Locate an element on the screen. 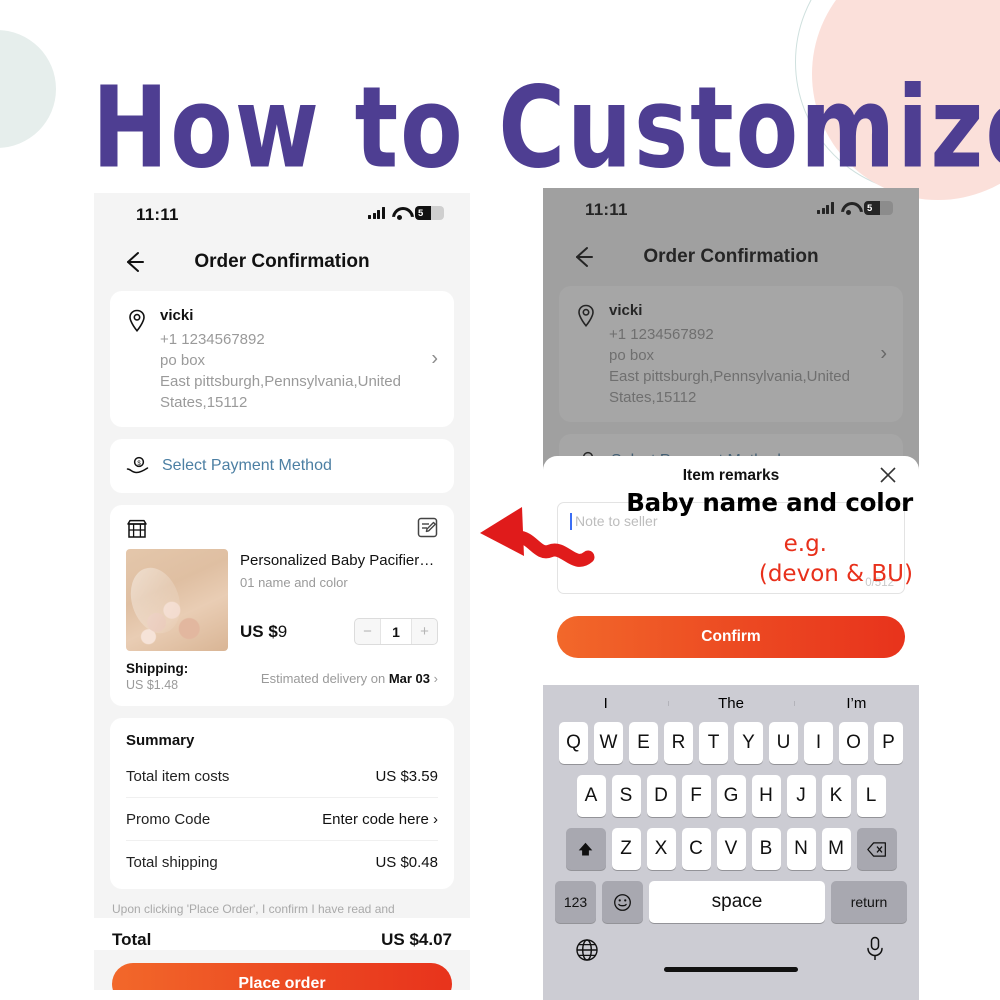 The height and width of the screenshot is (1000, 1000). key-t: T is located at coordinates (713, 743).